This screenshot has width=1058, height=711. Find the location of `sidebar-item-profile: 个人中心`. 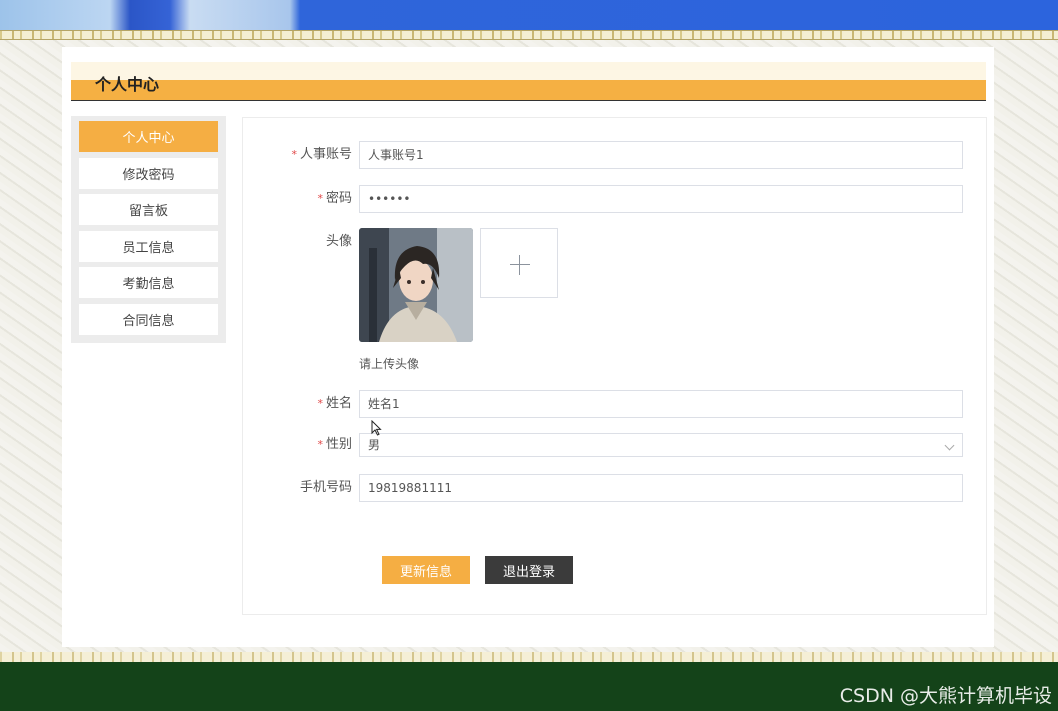

sidebar-item-profile: 个人中心 is located at coordinates (148, 136).